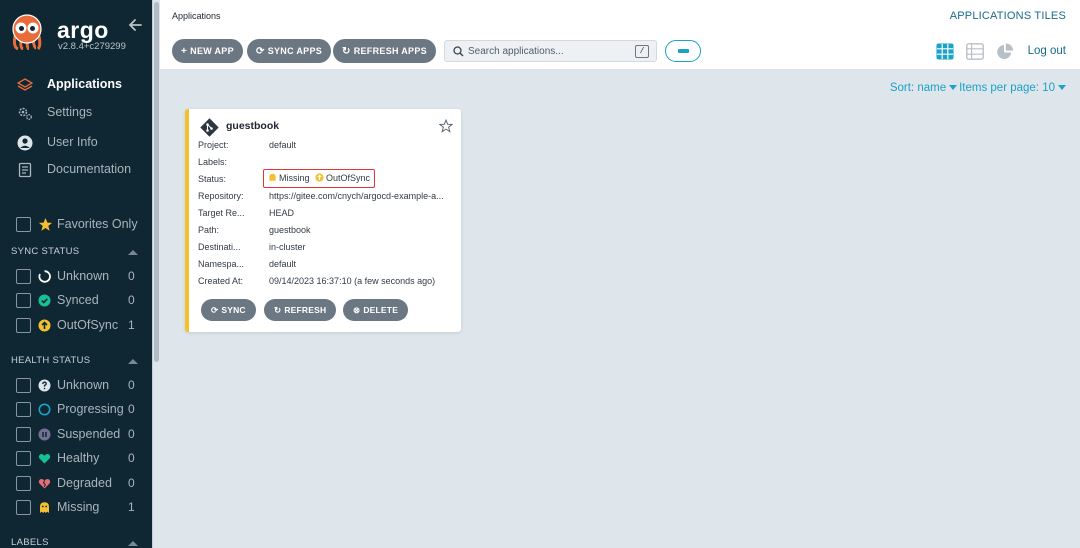 This screenshot has width=1080, height=548. I want to click on tiles-view-icon, so click(945, 51).